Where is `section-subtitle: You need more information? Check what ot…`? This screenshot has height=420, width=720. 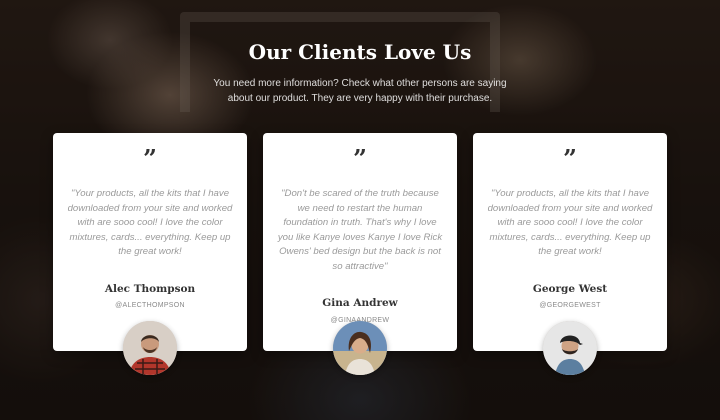 section-subtitle: You need more information? Check what ot… is located at coordinates (360, 91).